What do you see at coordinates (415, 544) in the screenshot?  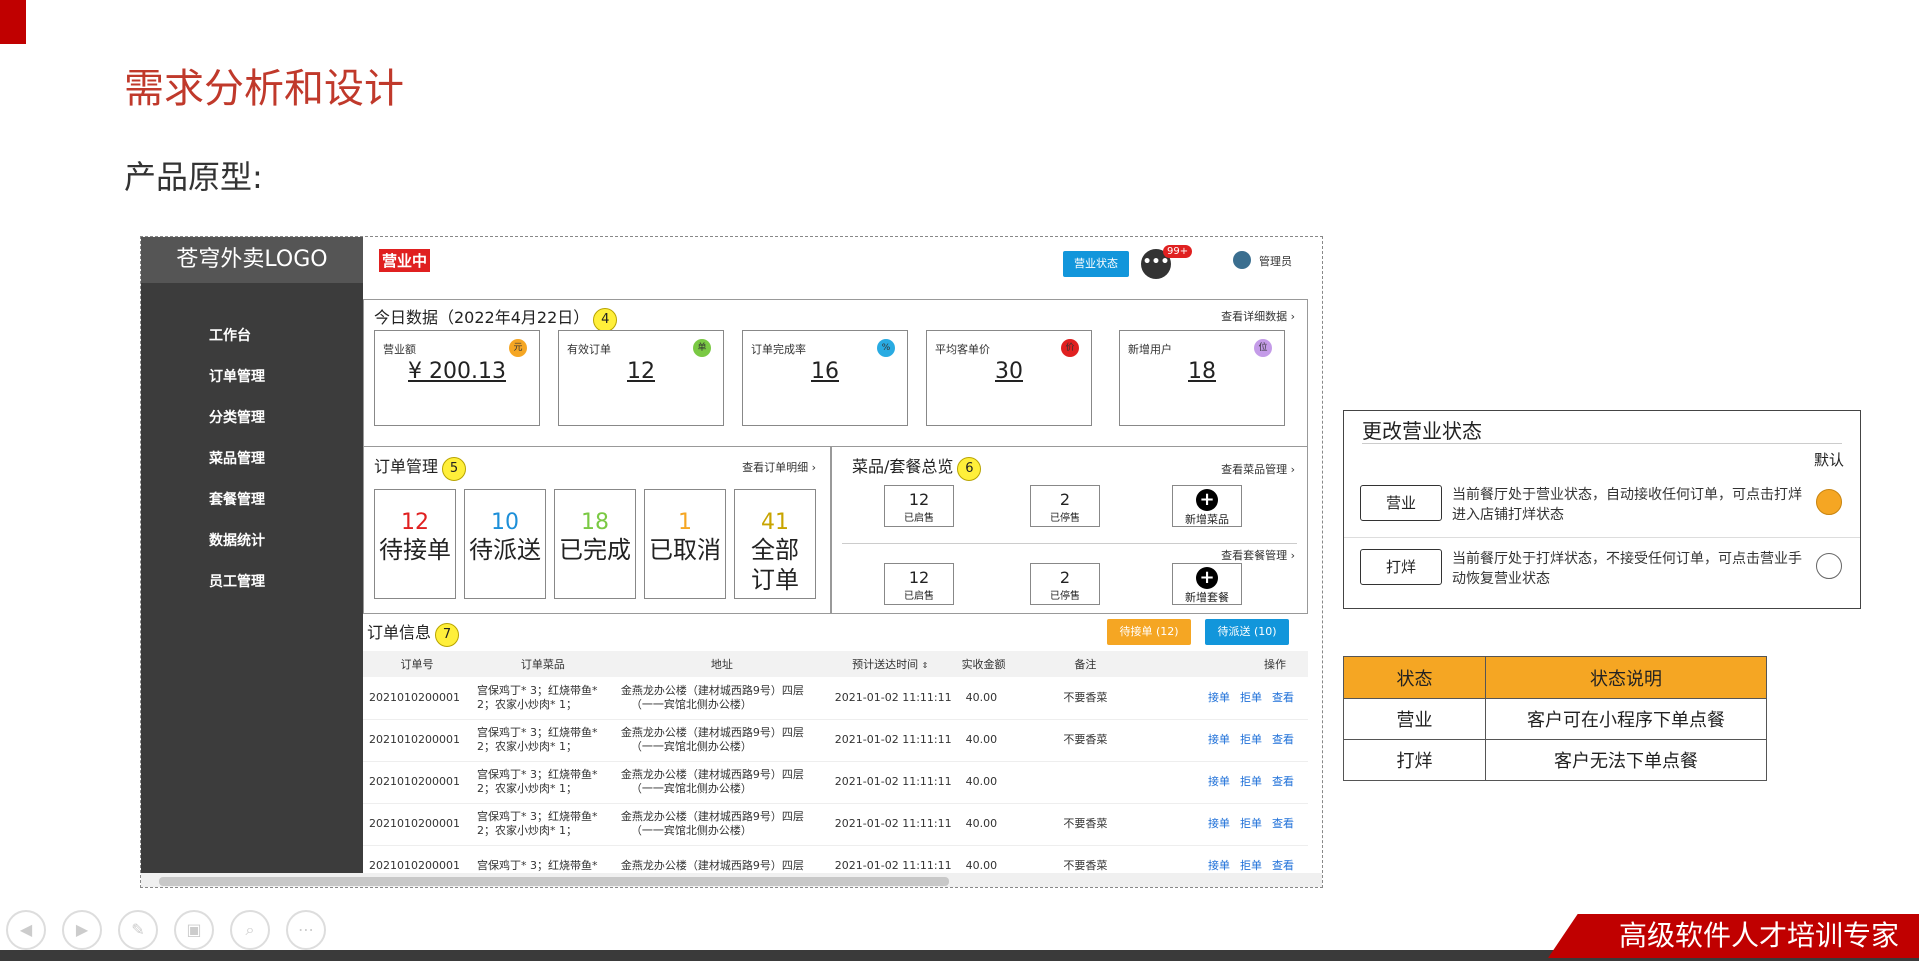 I see `order-box-pending: 12 待接单` at bounding box center [415, 544].